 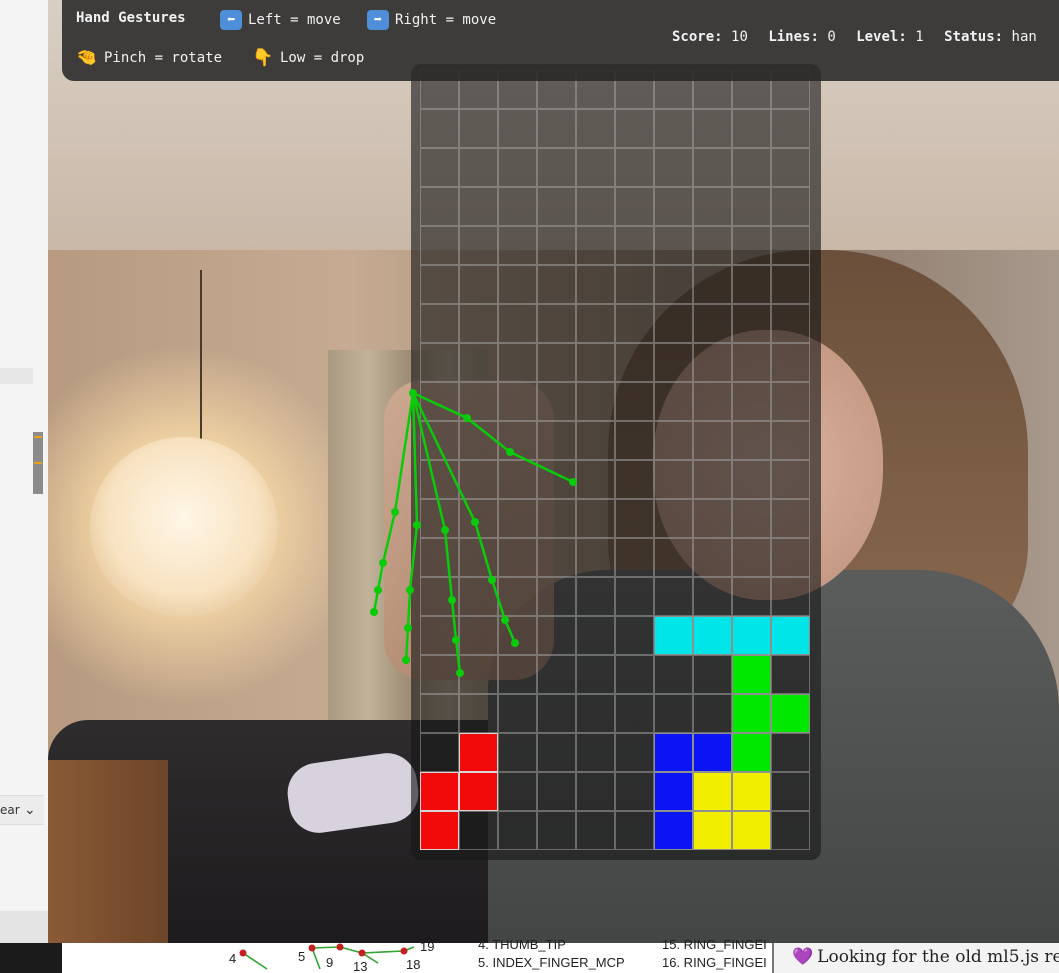 What do you see at coordinates (301, 956) in the screenshot?
I see `diagram-label: 5` at bounding box center [301, 956].